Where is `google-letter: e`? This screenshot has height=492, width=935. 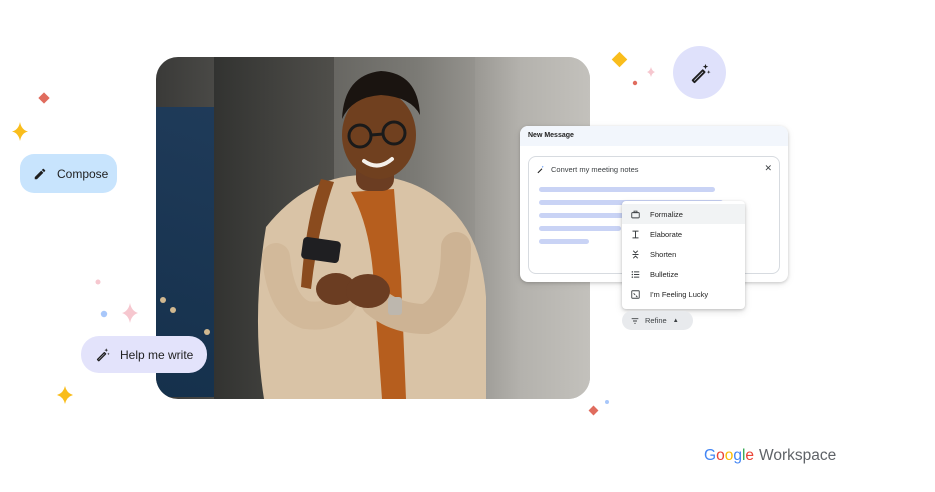
google-letter: e is located at coordinates (750, 455).